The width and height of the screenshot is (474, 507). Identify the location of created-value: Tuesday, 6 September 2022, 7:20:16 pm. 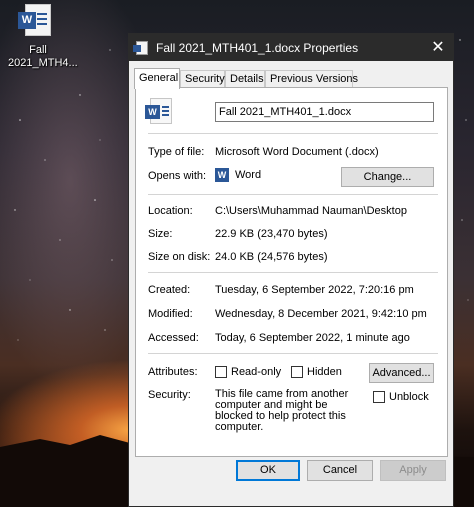
(314, 290).